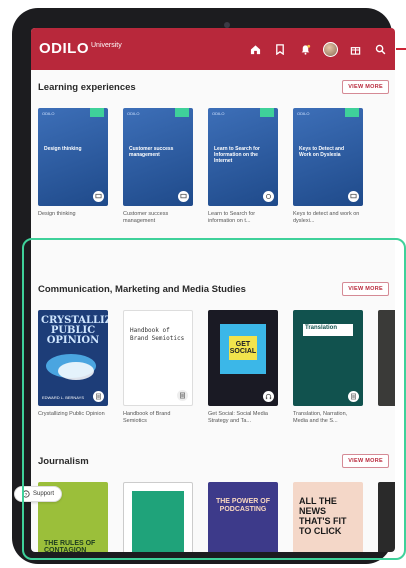 This screenshot has height=568, width=406. I want to click on section-title: Learning experiences, so click(87, 87).